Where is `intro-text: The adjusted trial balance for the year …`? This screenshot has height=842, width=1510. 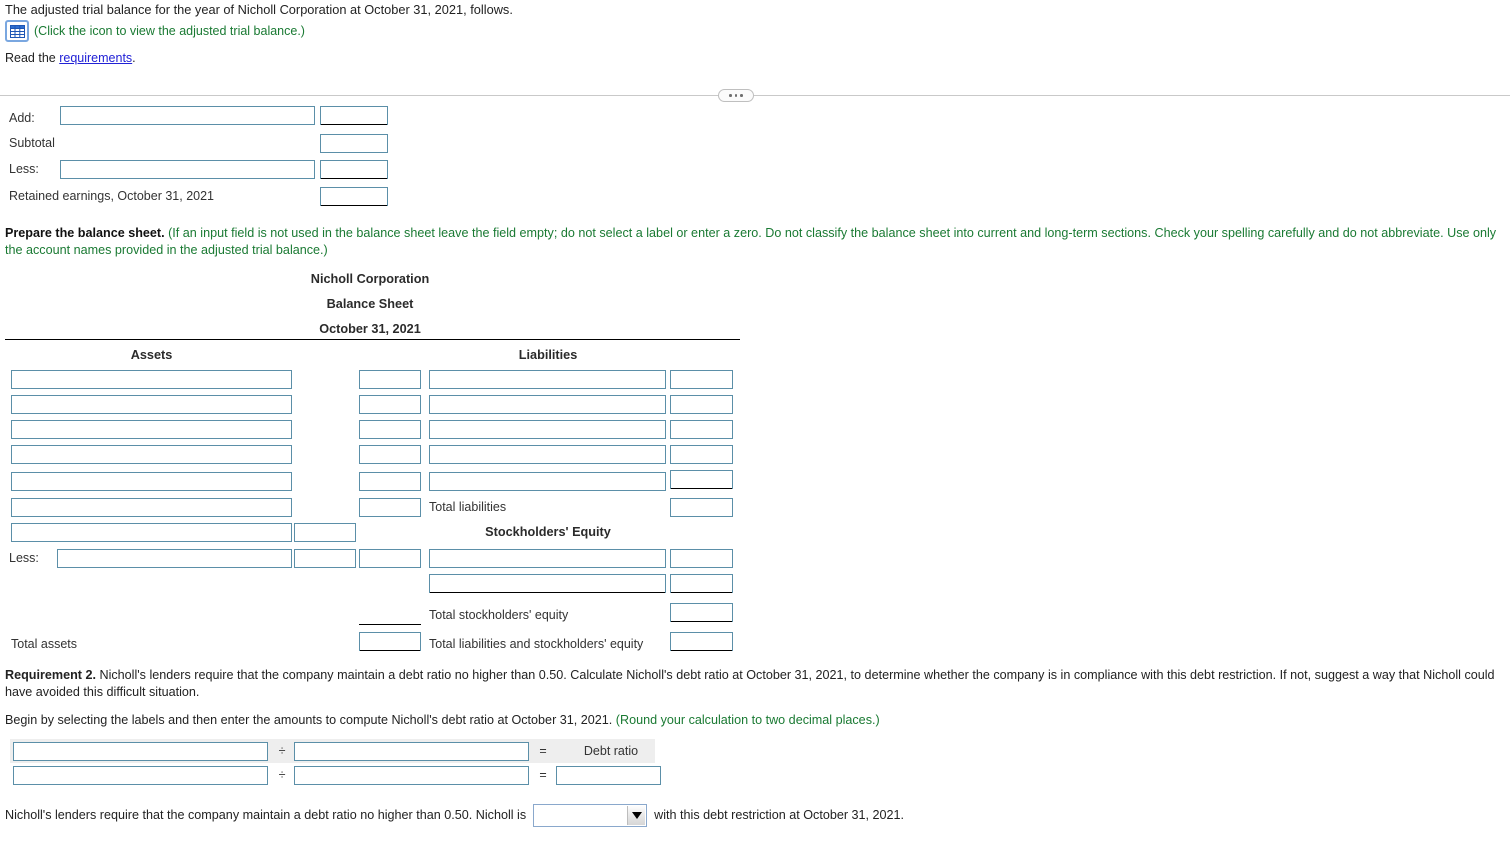 intro-text: The adjusted trial balance for the year … is located at coordinates (259, 9).